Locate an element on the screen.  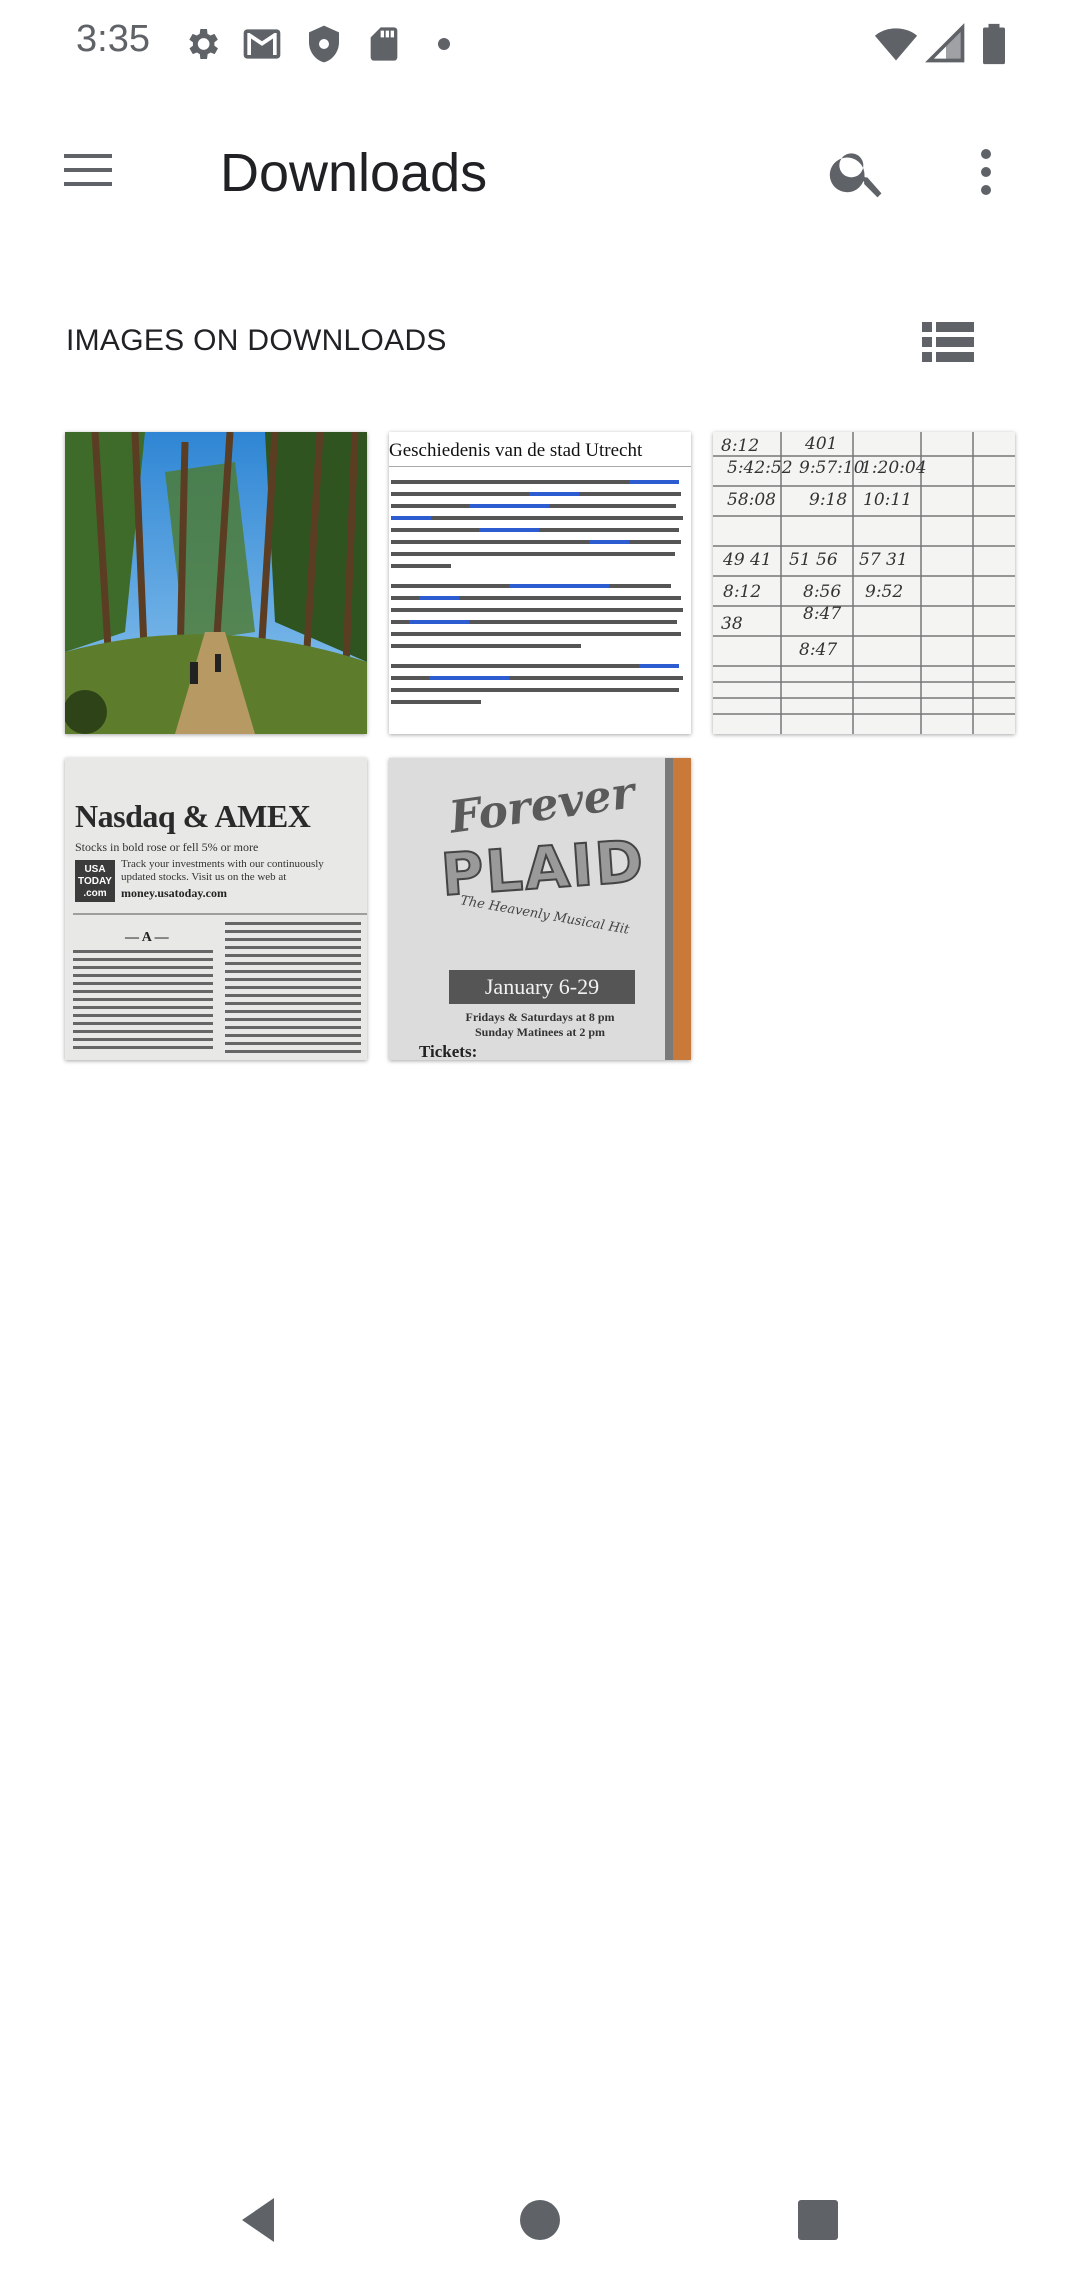
table-cell: 9:57:10 is located at coordinates (832, 468).